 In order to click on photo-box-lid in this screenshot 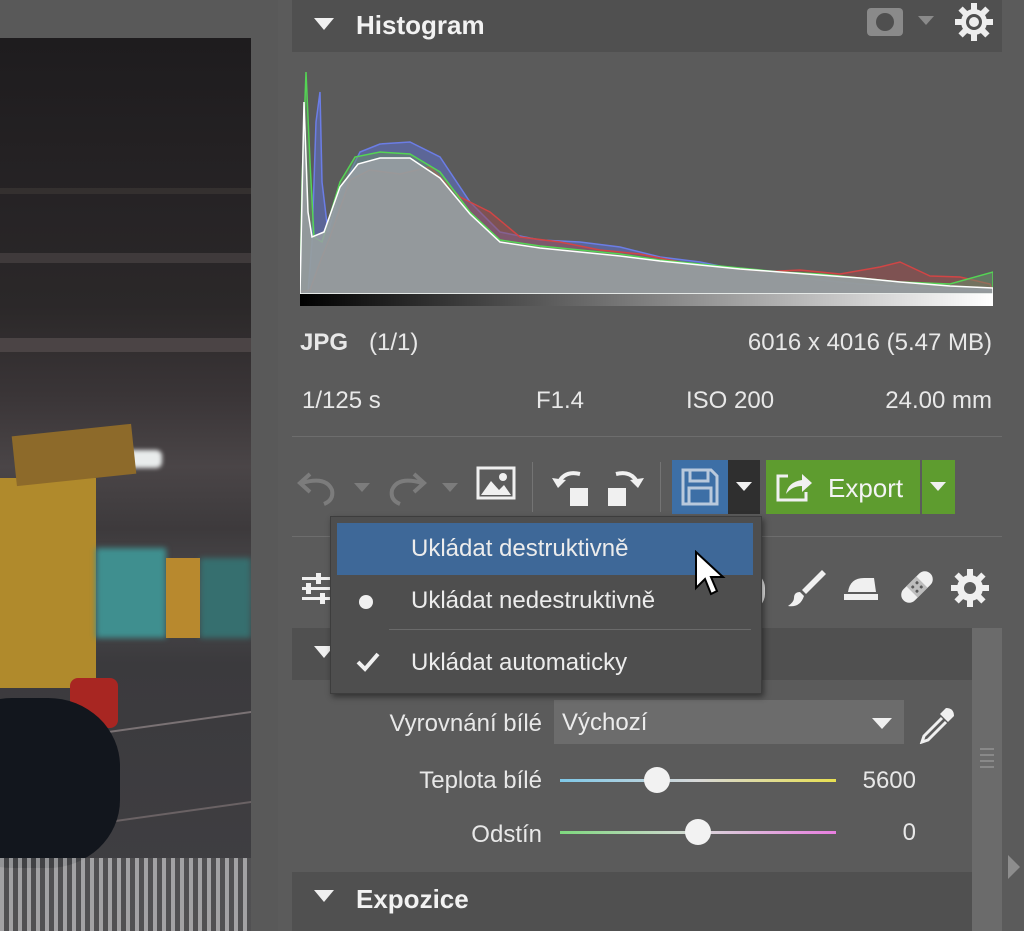, I will do `click(74, 455)`.